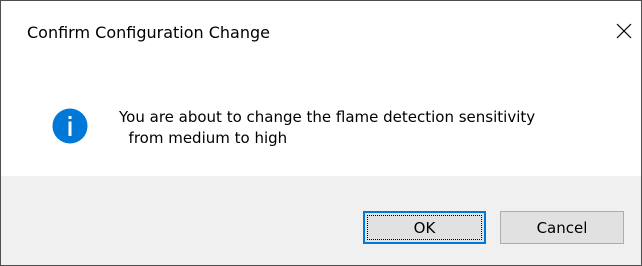 This screenshot has height=266, width=642. I want to click on message-line-2: from medium to high, so click(203, 138).